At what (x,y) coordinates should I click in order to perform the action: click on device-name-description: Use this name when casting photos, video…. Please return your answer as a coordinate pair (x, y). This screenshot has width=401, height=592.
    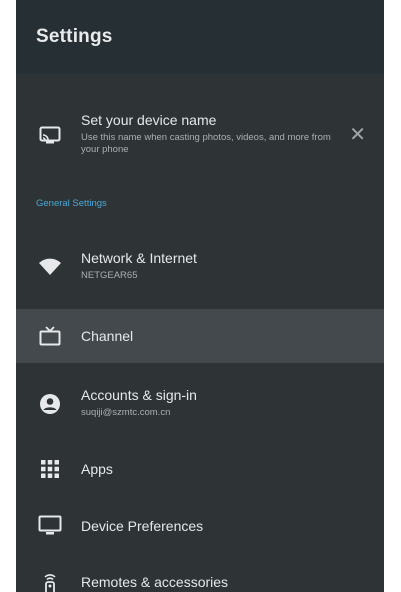
    Looking at the image, I should click on (206, 143).